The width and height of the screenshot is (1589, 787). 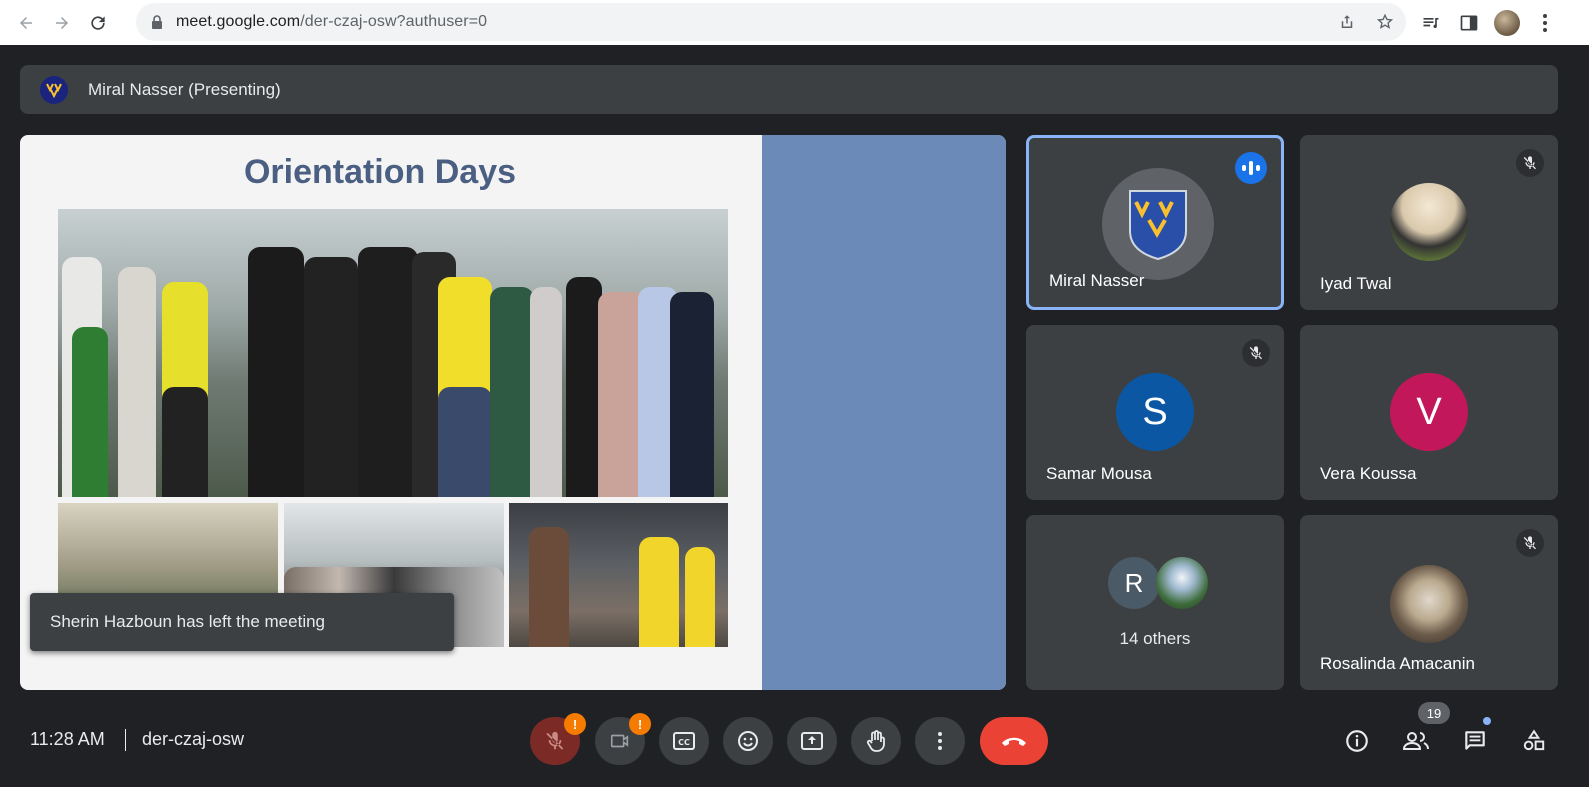 I want to click on bookmark-star-icon, so click(x=1385, y=22).